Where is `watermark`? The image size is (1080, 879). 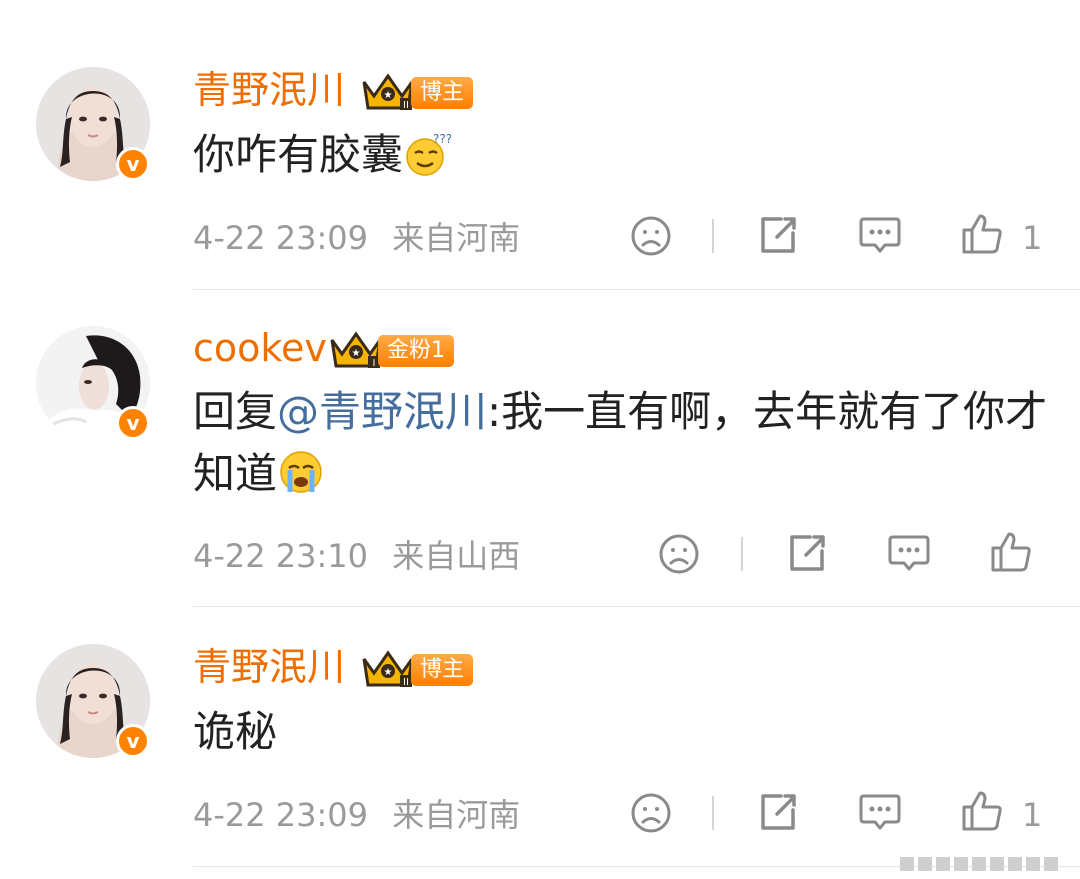 watermark is located at coordinates (979, 864).